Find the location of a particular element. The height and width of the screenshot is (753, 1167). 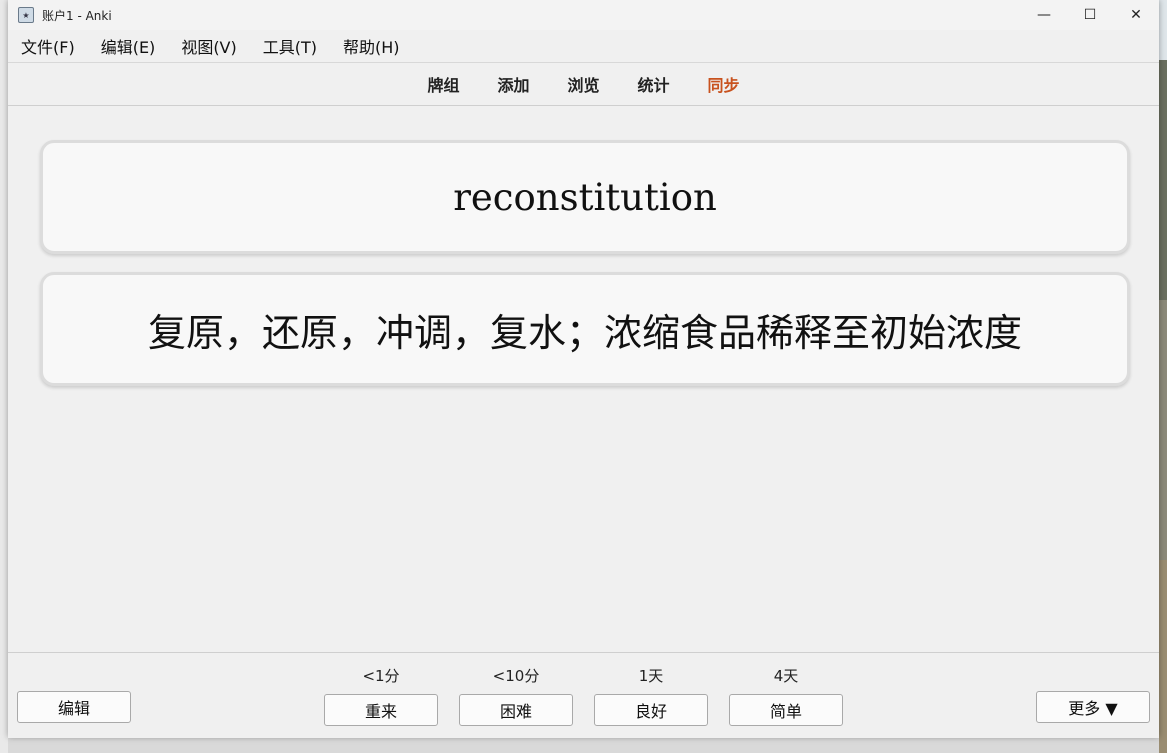

menu-help: 帮助(H) is located at coordinates (371, 46).